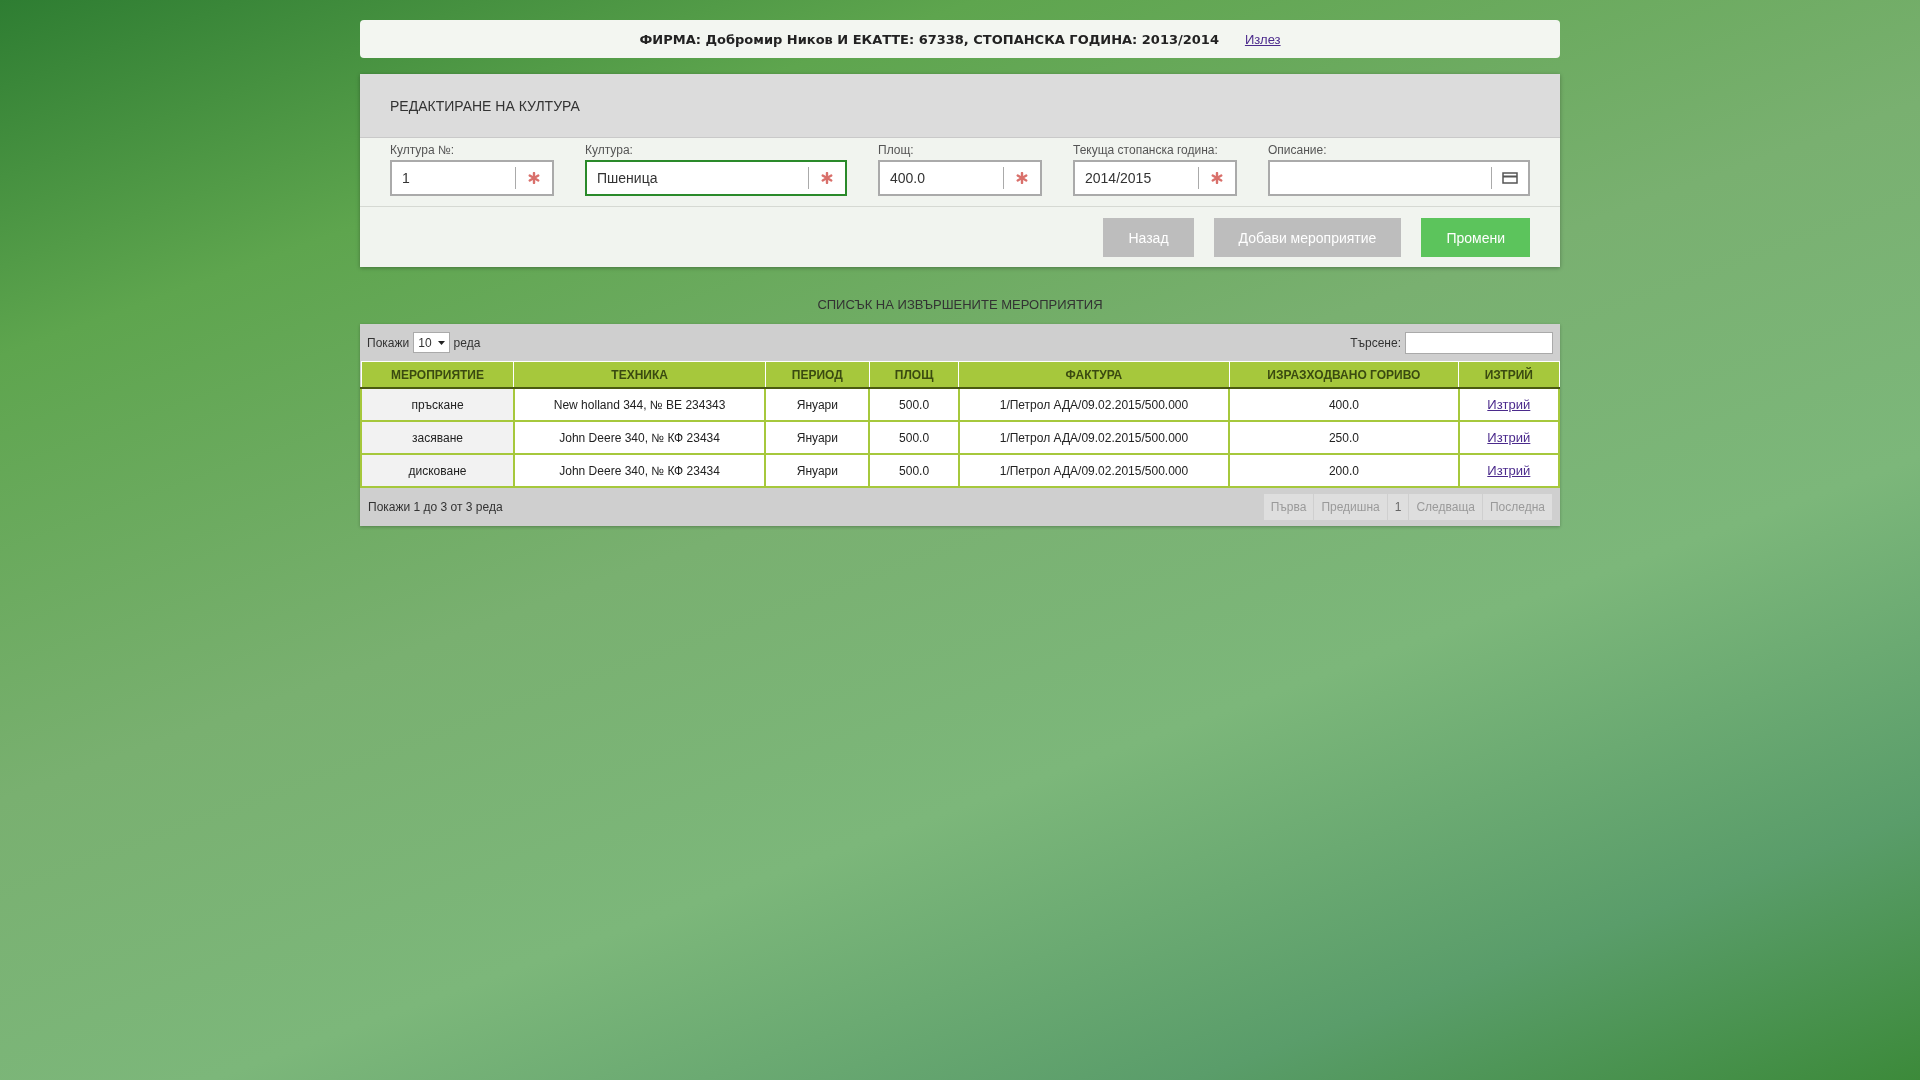  Describe the element at coordinates (1510, 178) in the screenshot. I see `card-icon` at that location.